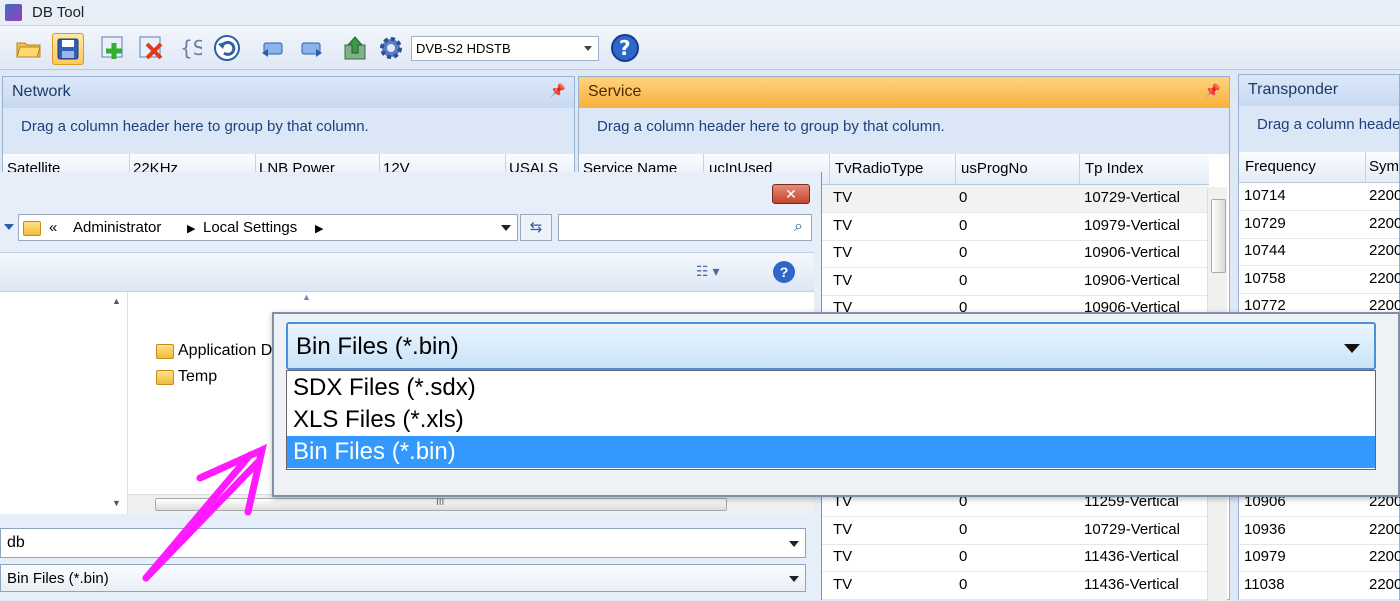 The width and height of the screenshot is (1400, 601). What do you see at coordinates (41, 91) in the screenshot?
I see `network-panel-title: Network` at bounding box center [41, 91].